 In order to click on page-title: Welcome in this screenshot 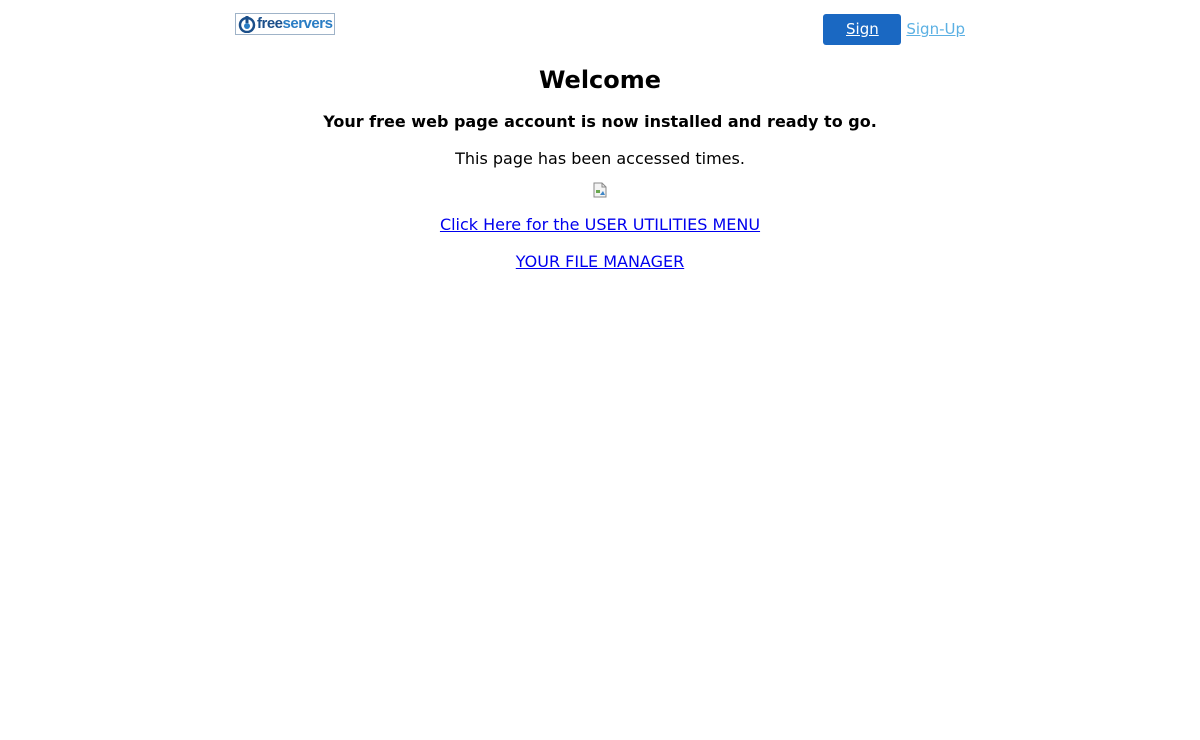, I will do `click(600, 80)`.